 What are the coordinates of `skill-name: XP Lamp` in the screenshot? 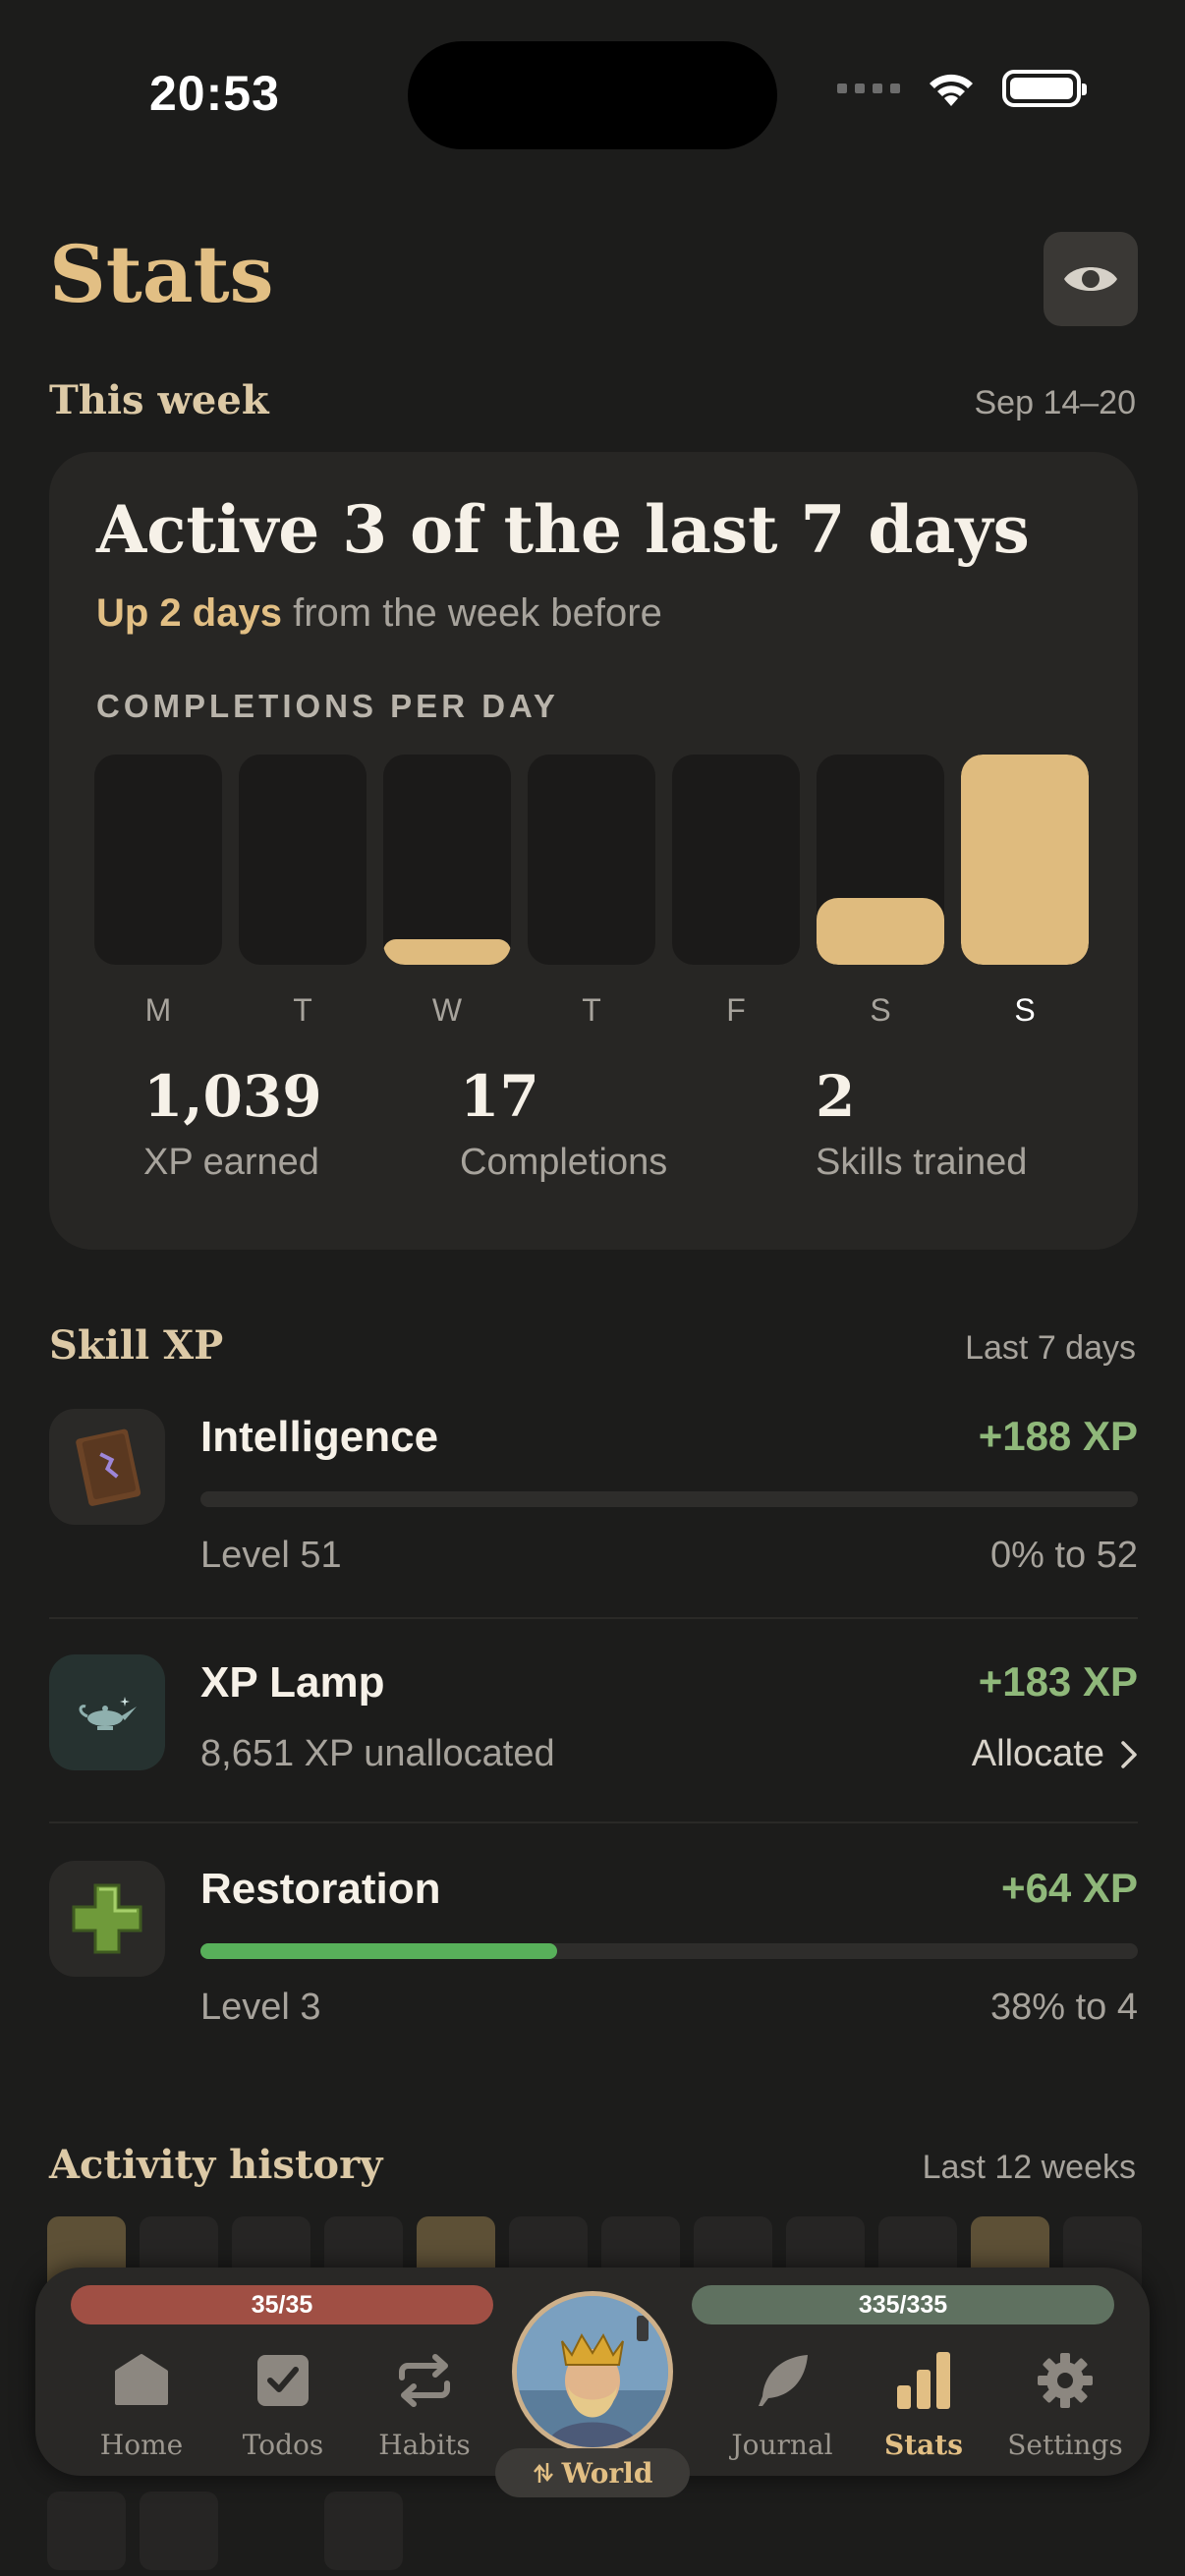 It's located at (292, 1682).